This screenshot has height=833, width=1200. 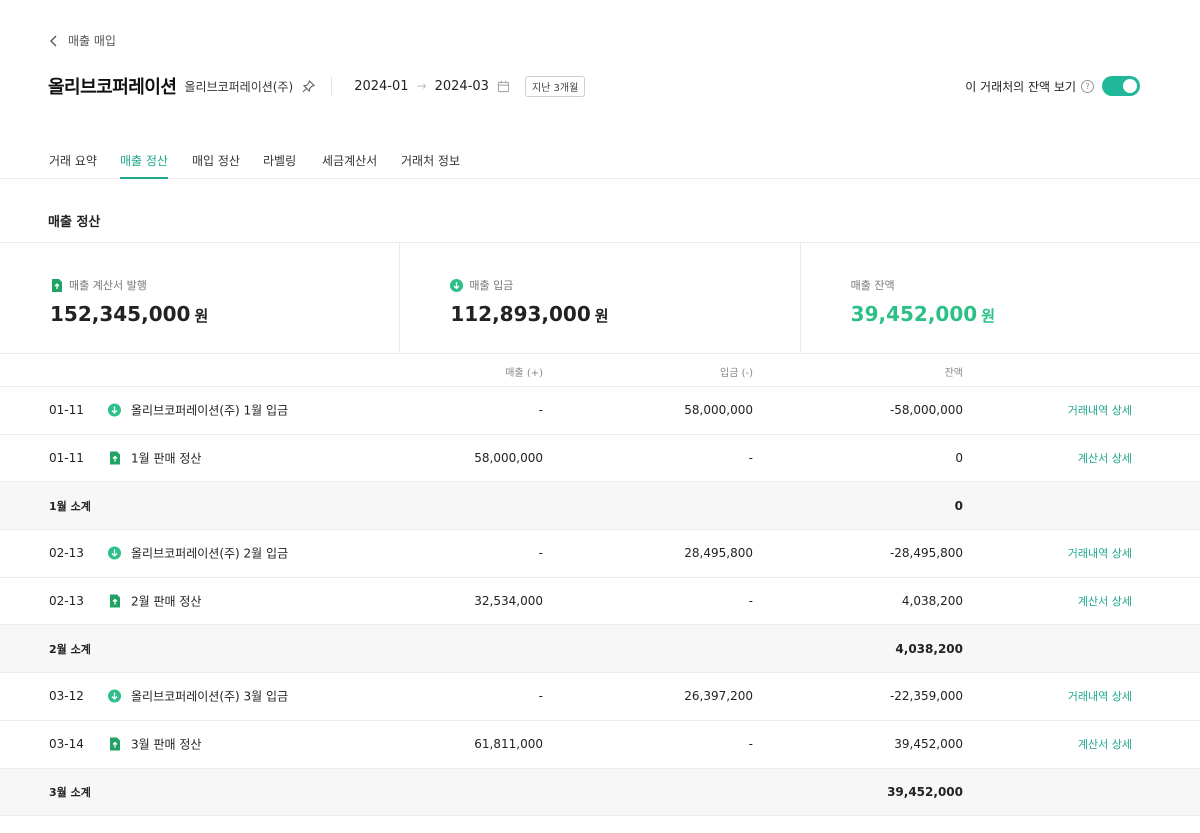 I want to click on row-date: 03-14, so click(x=66, y=744).